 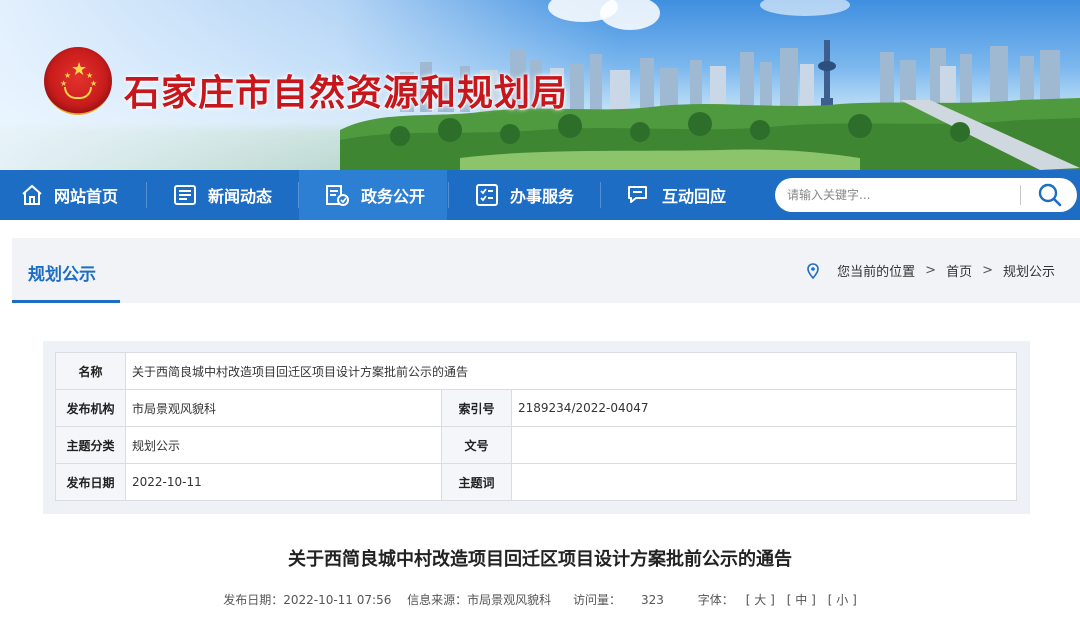 I want to click on keyword-label: 主题词, so click(x=476, y=482).